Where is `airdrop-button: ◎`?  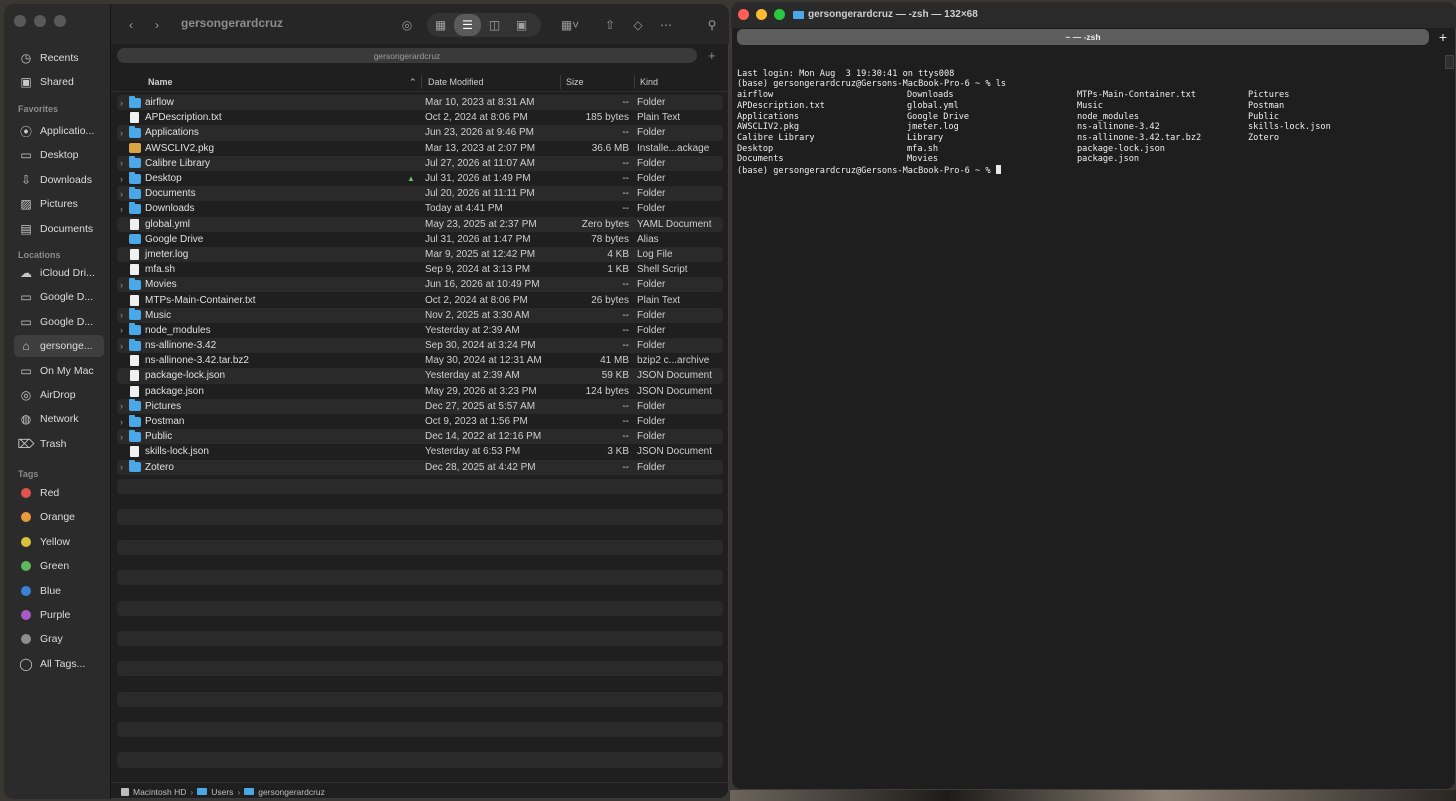 airdrop-button: ◎ is located at coordinates (407, 25).